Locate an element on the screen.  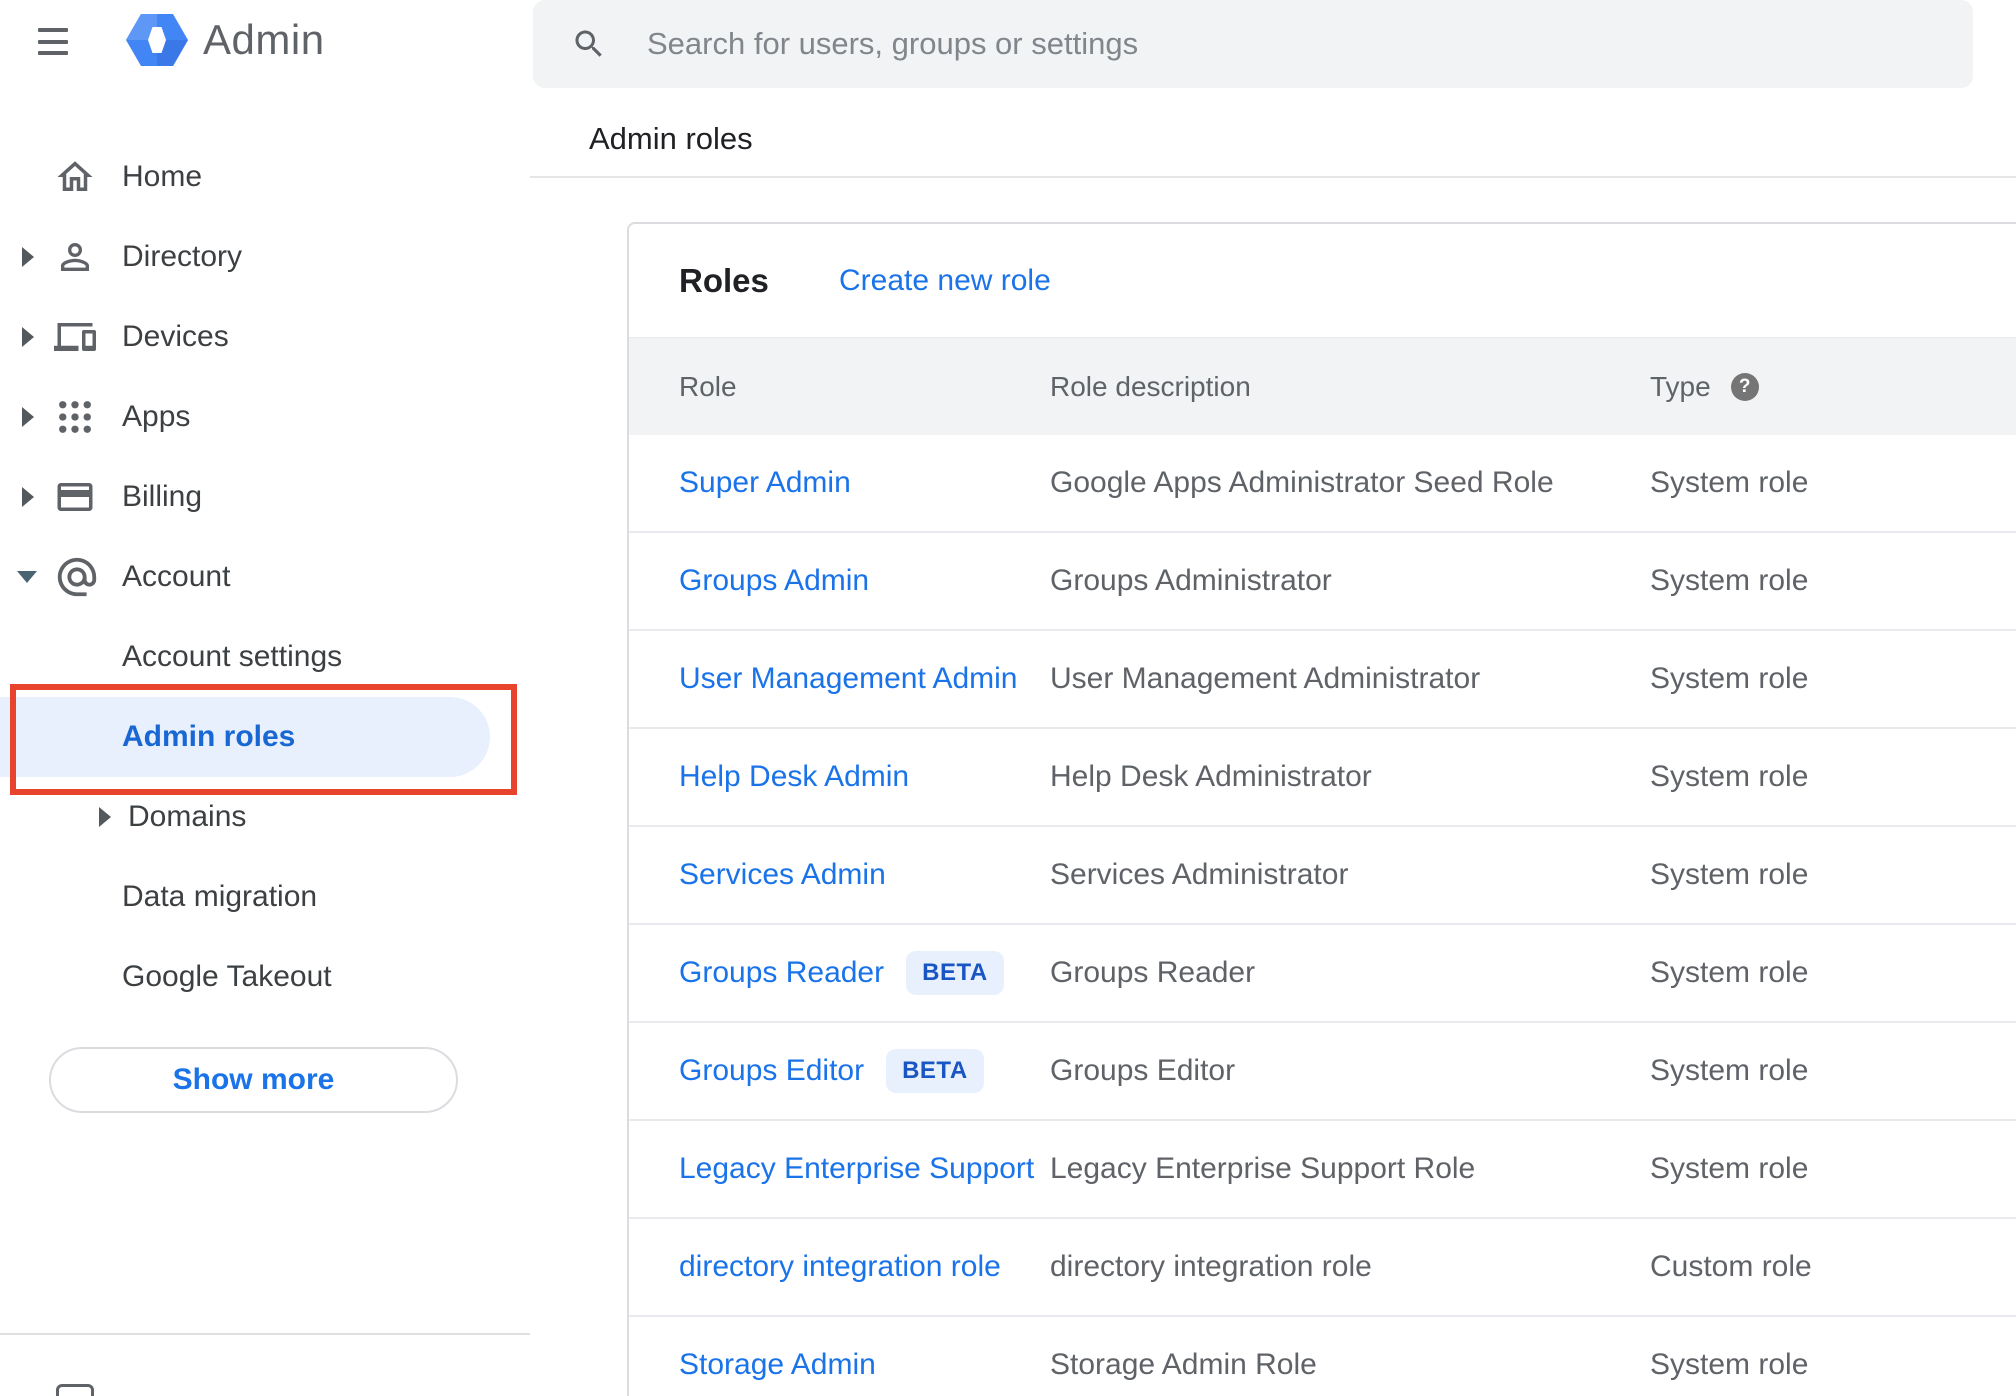
role-description: Google Apps Administrator Seed Role is located at coordinates (1302, 482).